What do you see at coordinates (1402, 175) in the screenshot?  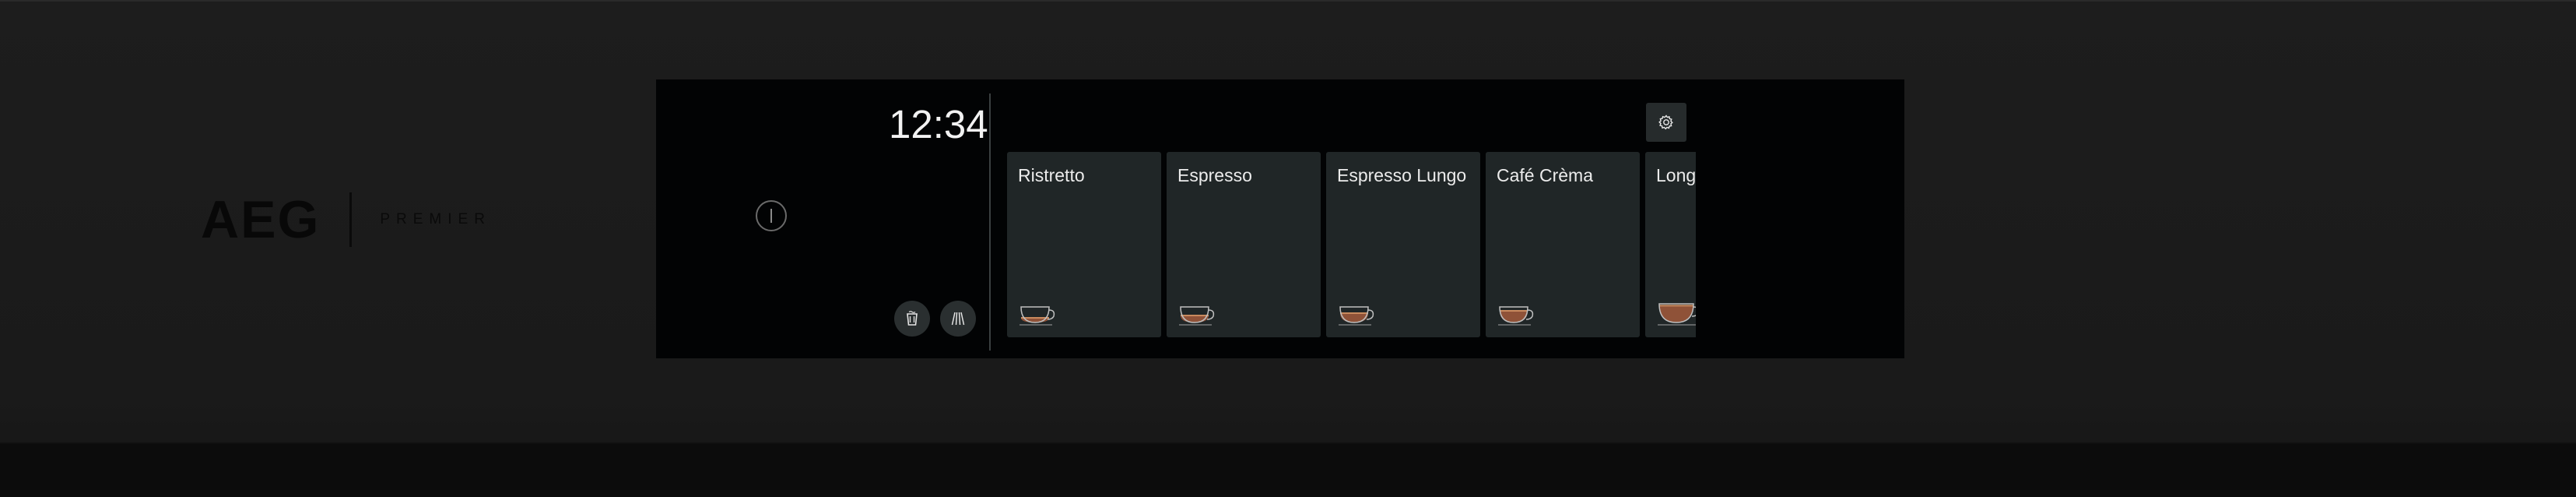 I see `beverage-label: Espresso Lungo` at bounding box center [1402, 175].